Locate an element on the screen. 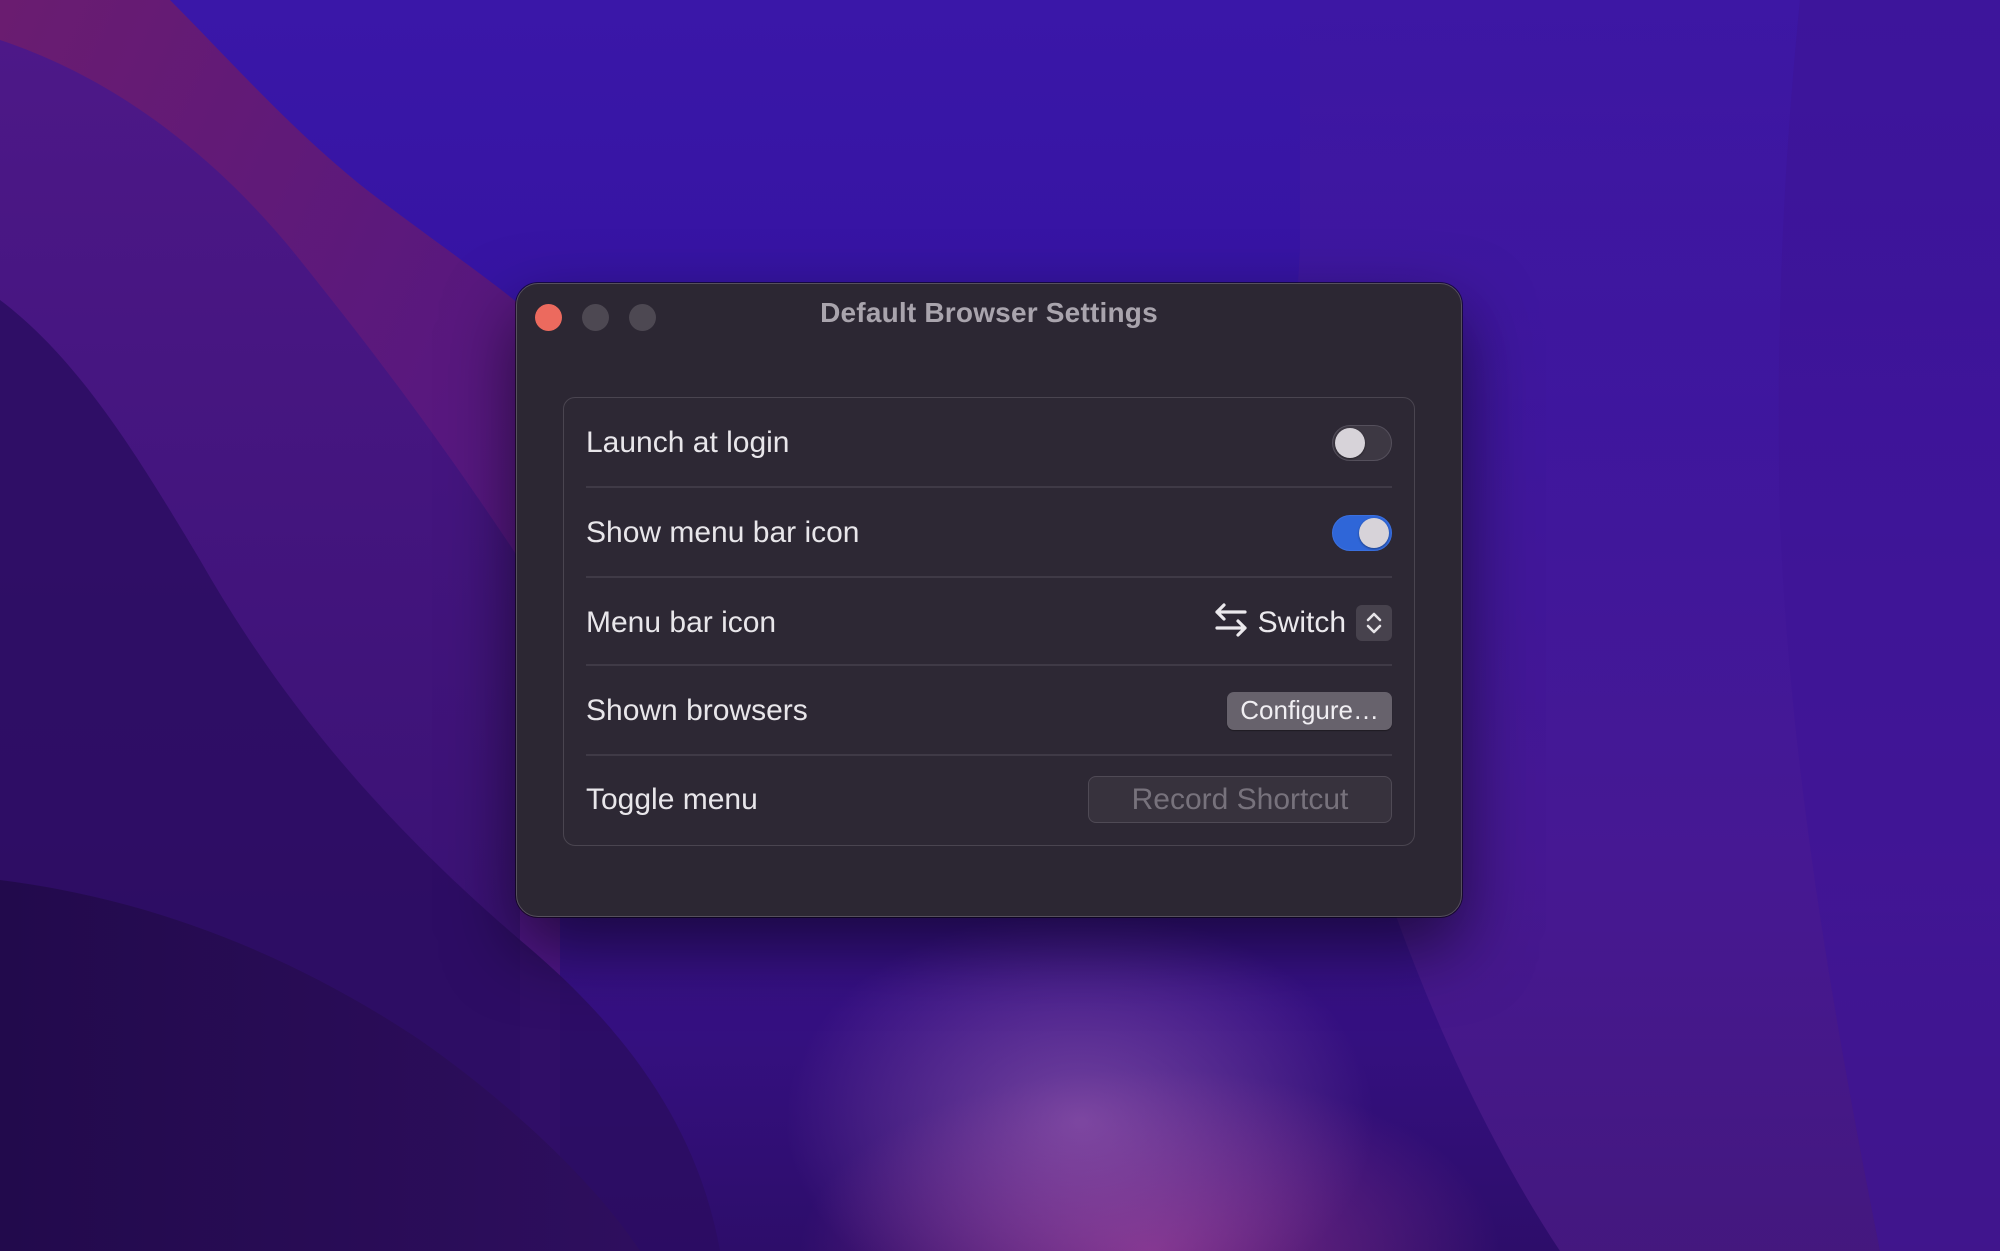  menu-bar-icon-popup: Switch is located at coordinates (1303, 622).